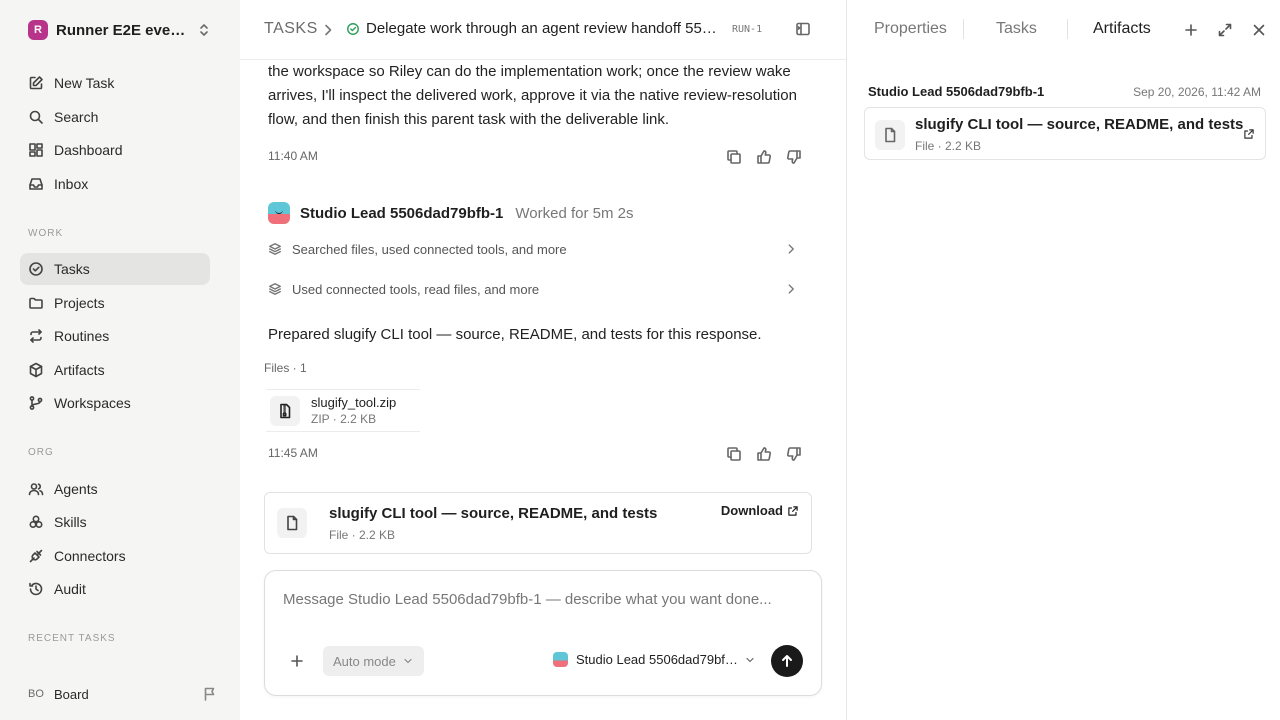 The width and height of the screenshot is (1280, 720). Describe the element at coordinates (115, 522) in the screenshot. I see `sidebar-item-skills: Skills` at that location.